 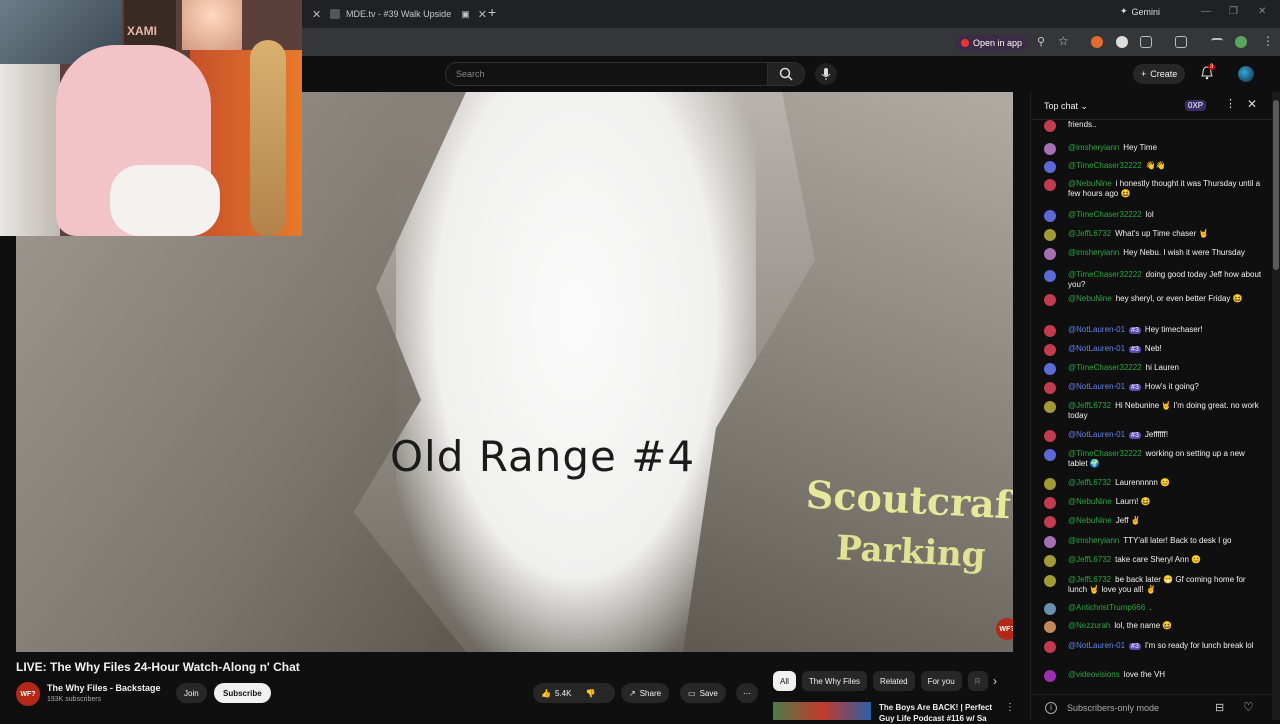 I want to click on browser-menu-icon: ⋮, so click(x=1268, y=41).